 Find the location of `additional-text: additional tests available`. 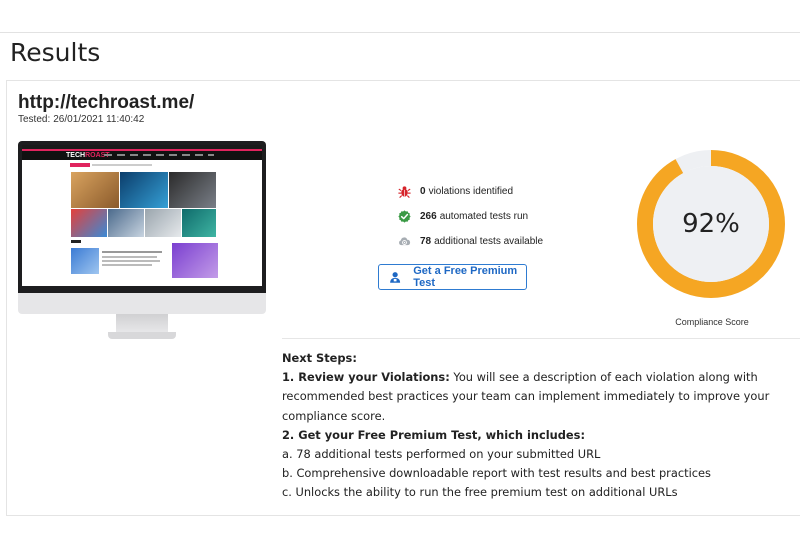

additional-text: additional tests available is located at coordinates (489, 241).